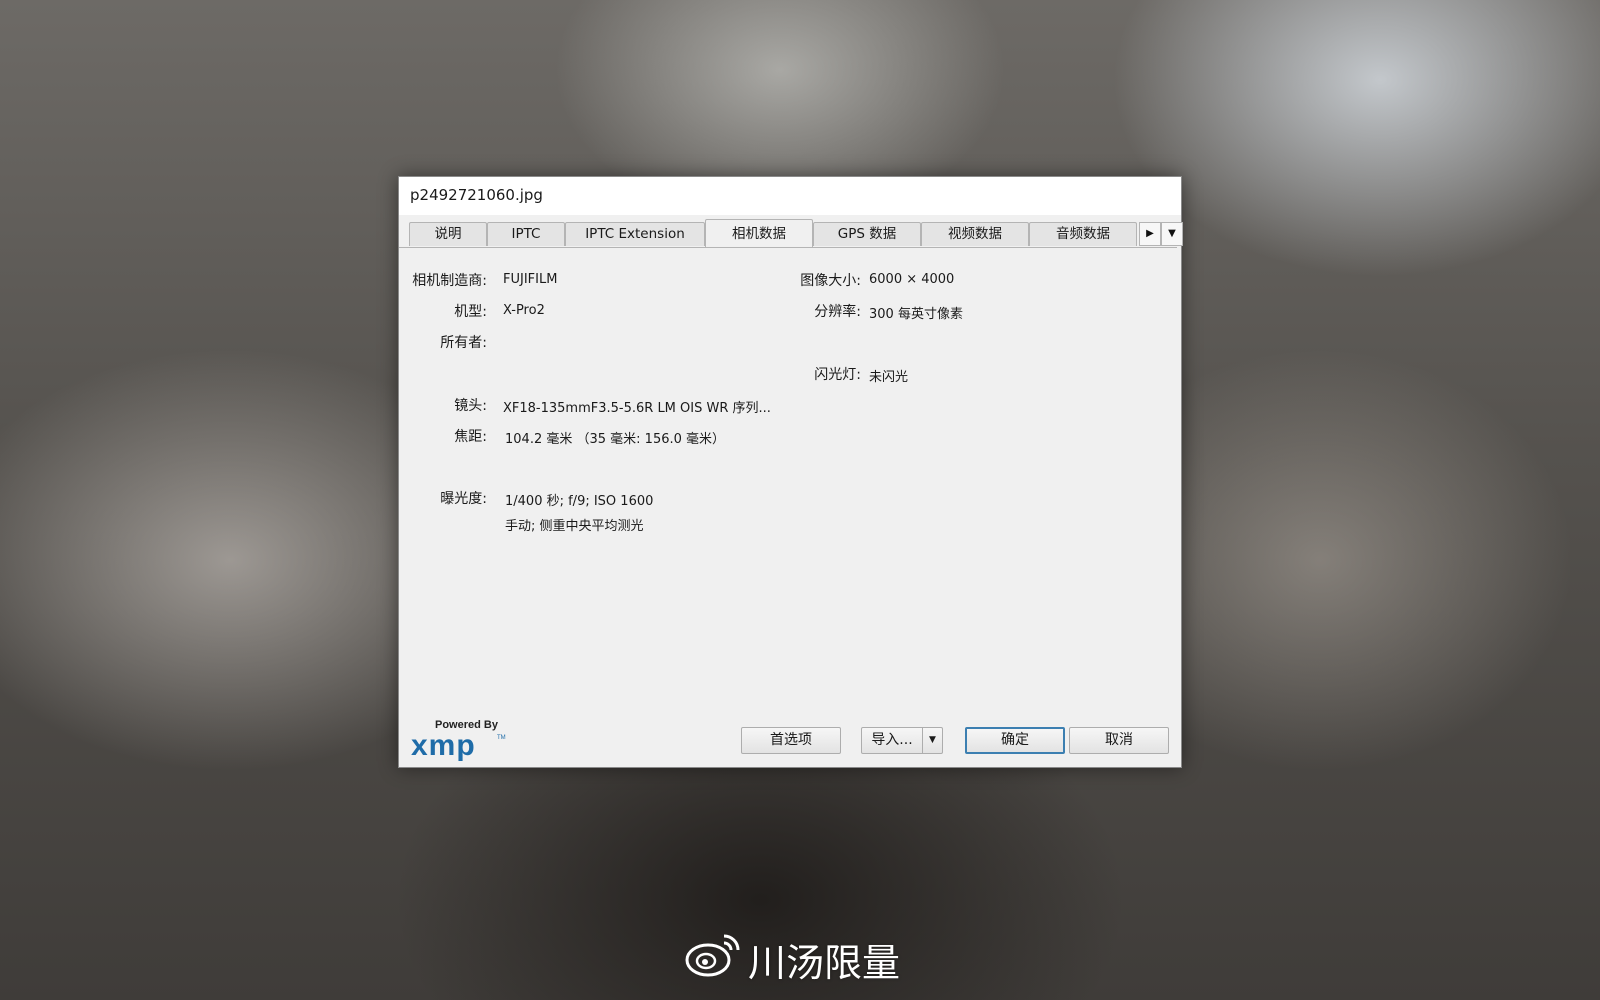 This screenshot has width=1600, height=1000. What do you see at coordinates (1015, 740) in the screenshot?
I see `ok-button: 确定` at bounding box center [1015, 740].